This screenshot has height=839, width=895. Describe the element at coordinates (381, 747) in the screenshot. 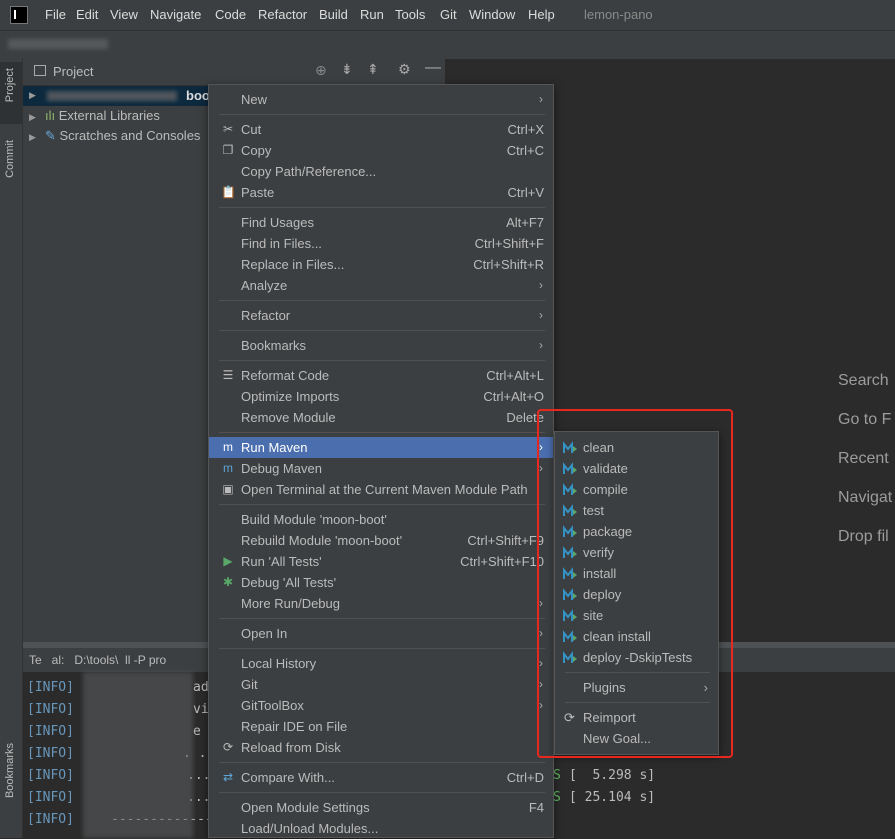

I see `menu-item-reload-from-disk: ⟳ Reload from Disk` at that location.